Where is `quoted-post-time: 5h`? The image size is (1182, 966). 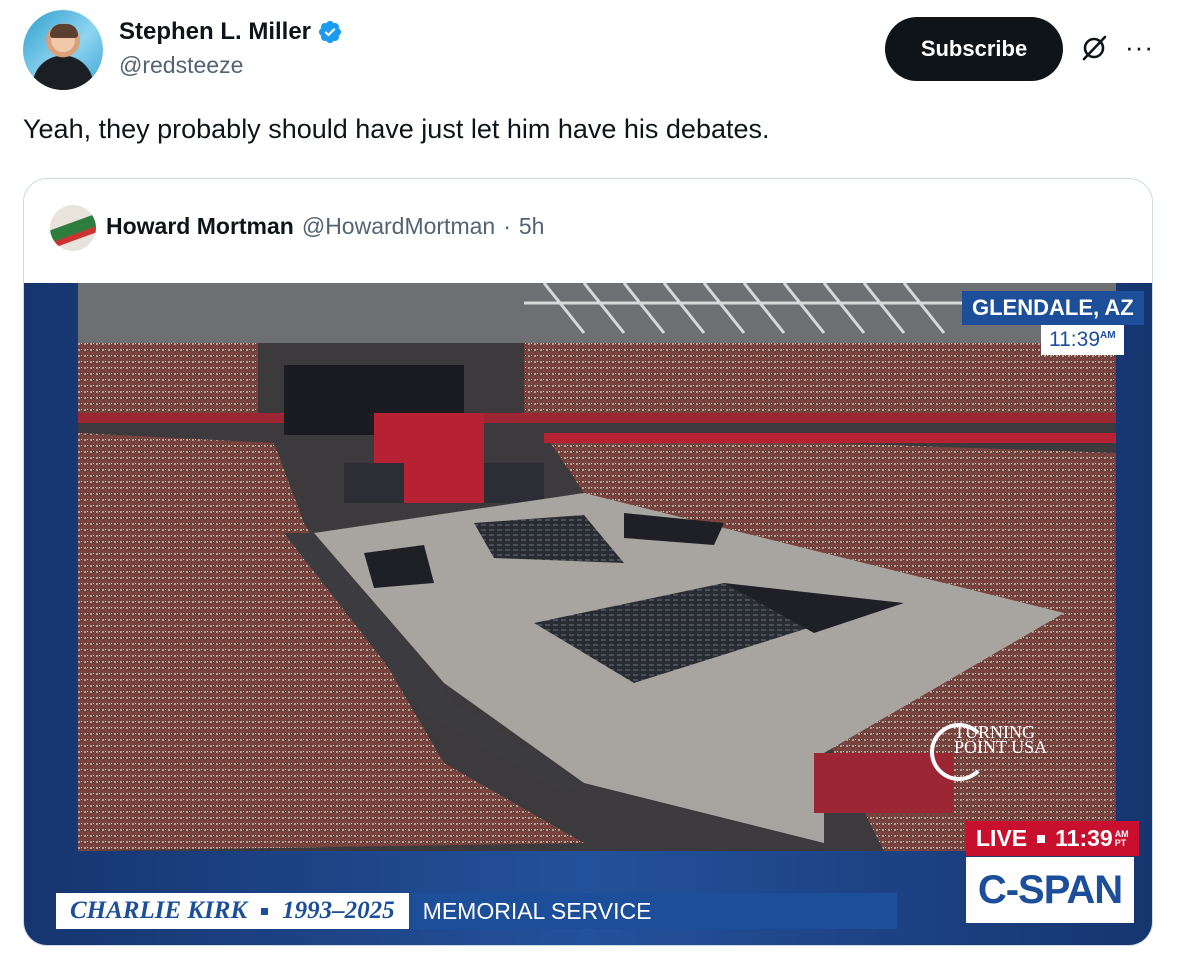
quoted-post-time: 5h is located at coordinates (532, 226).